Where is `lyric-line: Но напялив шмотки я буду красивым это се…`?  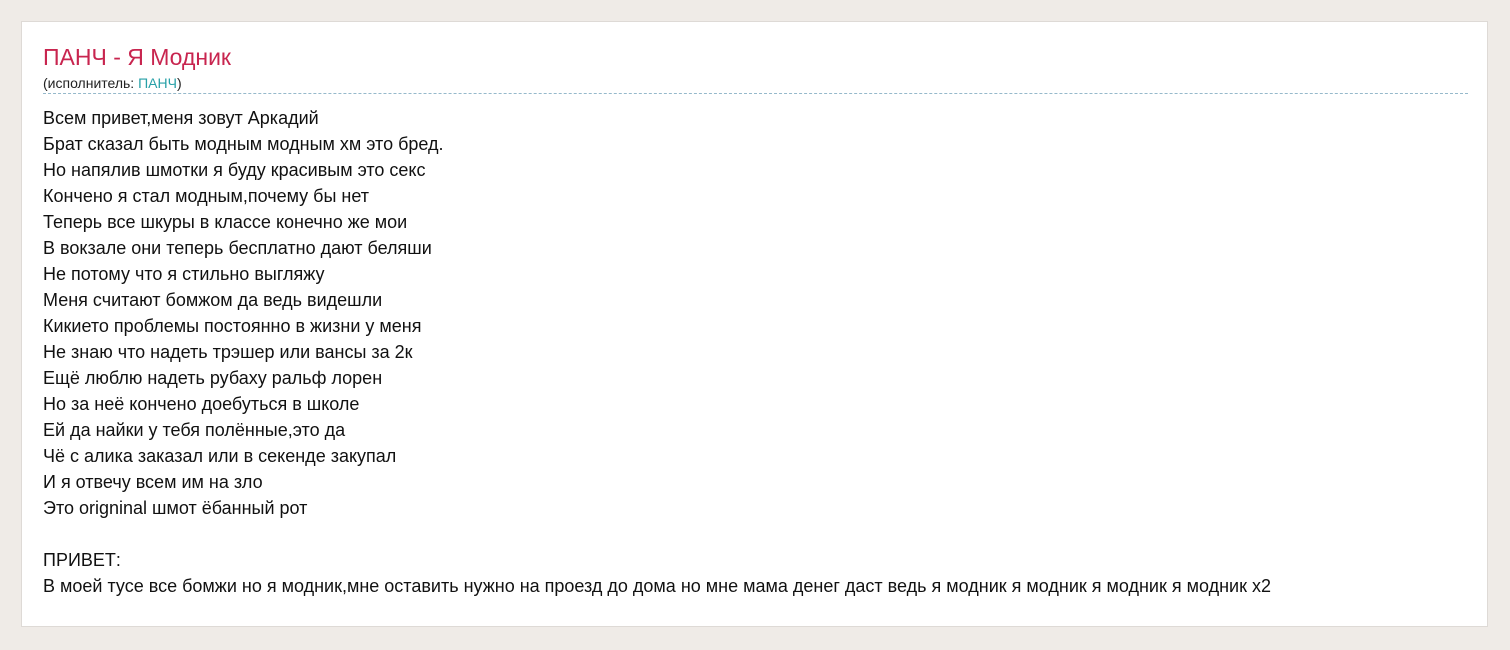 lyric-line: Но напялив шмотки я буду красивым это се… is located at coordinates (234, 170).